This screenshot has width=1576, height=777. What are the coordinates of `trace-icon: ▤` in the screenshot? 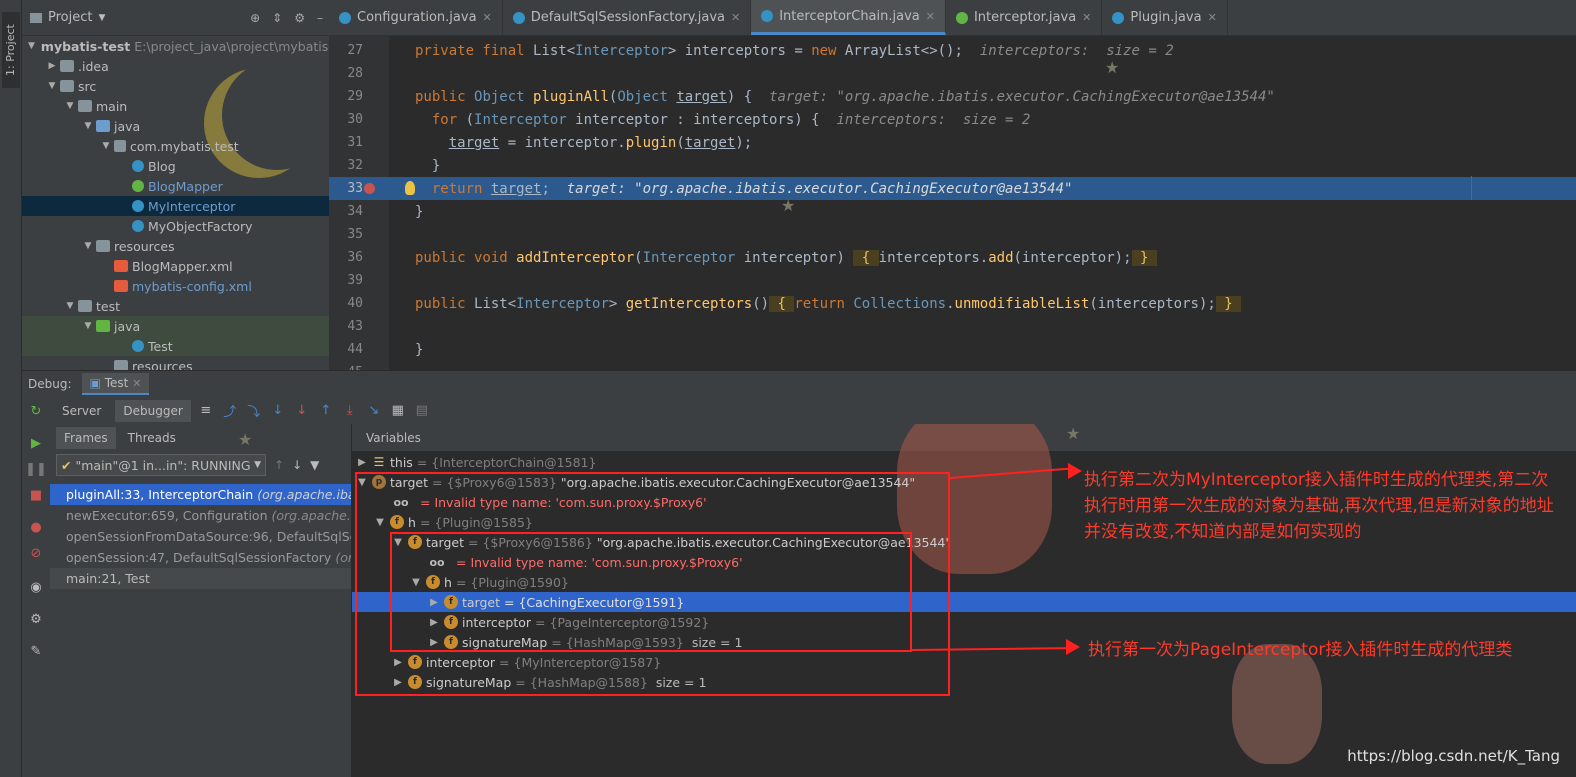 It's located at (422, 411).